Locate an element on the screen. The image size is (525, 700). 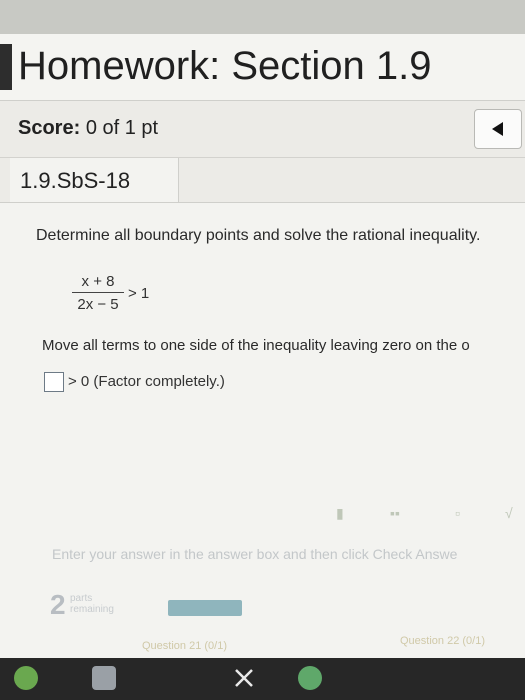
math-tool-exponent-icon: ▫ is located at coordinates (457, 513).